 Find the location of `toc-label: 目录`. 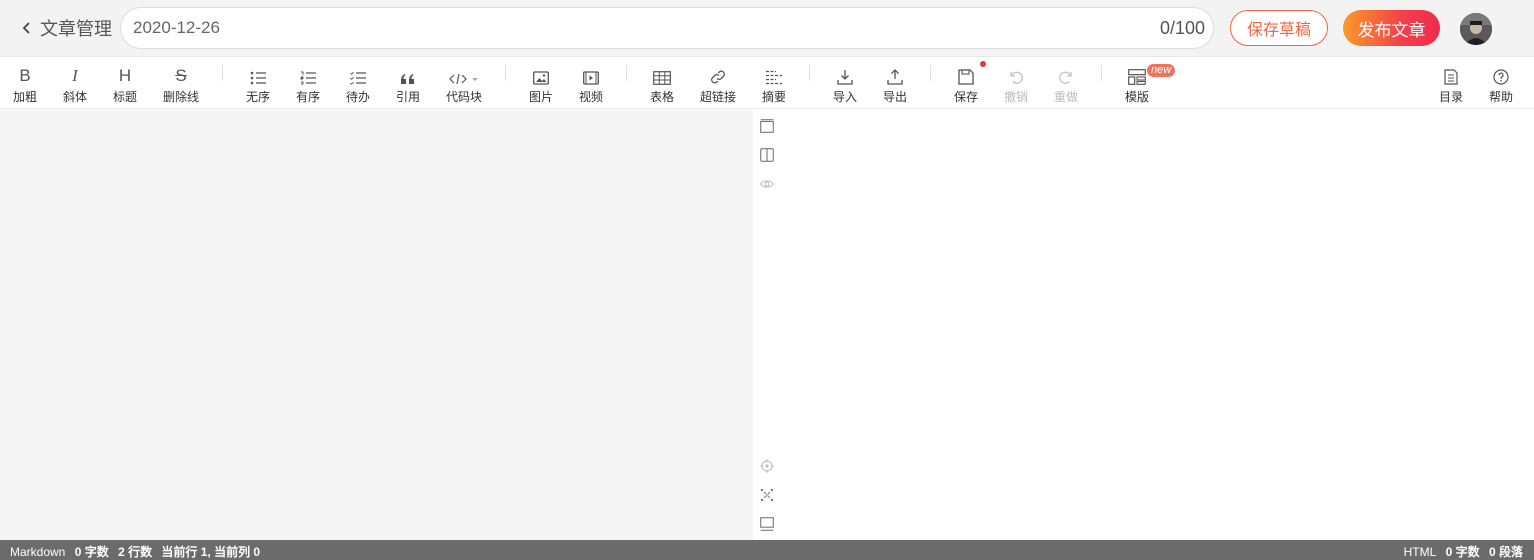

toc-label: 目录 is located at coordinates (1450, 97).